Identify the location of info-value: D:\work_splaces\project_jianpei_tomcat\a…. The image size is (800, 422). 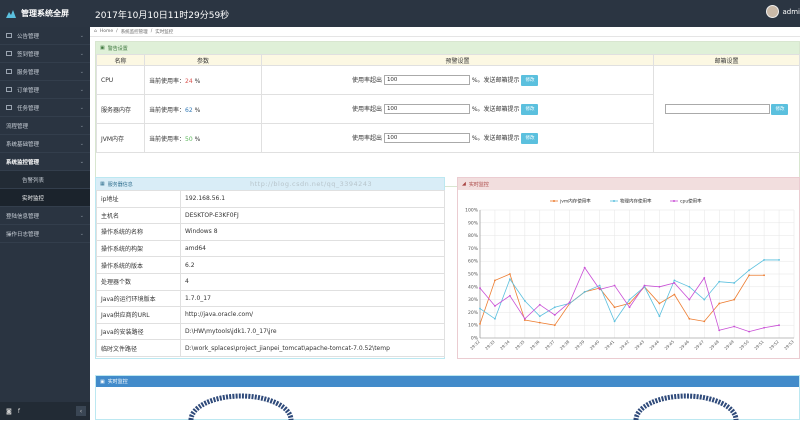
(313, 348).